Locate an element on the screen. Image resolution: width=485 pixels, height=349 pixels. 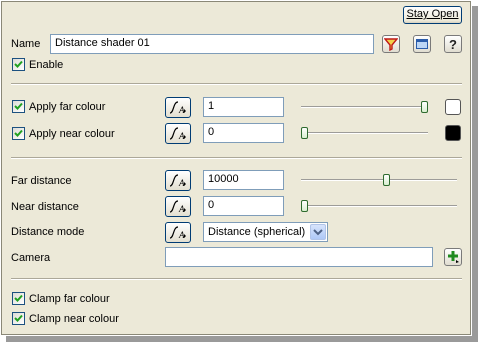
far-distance-slider-track is located at coordinates (379, 180).